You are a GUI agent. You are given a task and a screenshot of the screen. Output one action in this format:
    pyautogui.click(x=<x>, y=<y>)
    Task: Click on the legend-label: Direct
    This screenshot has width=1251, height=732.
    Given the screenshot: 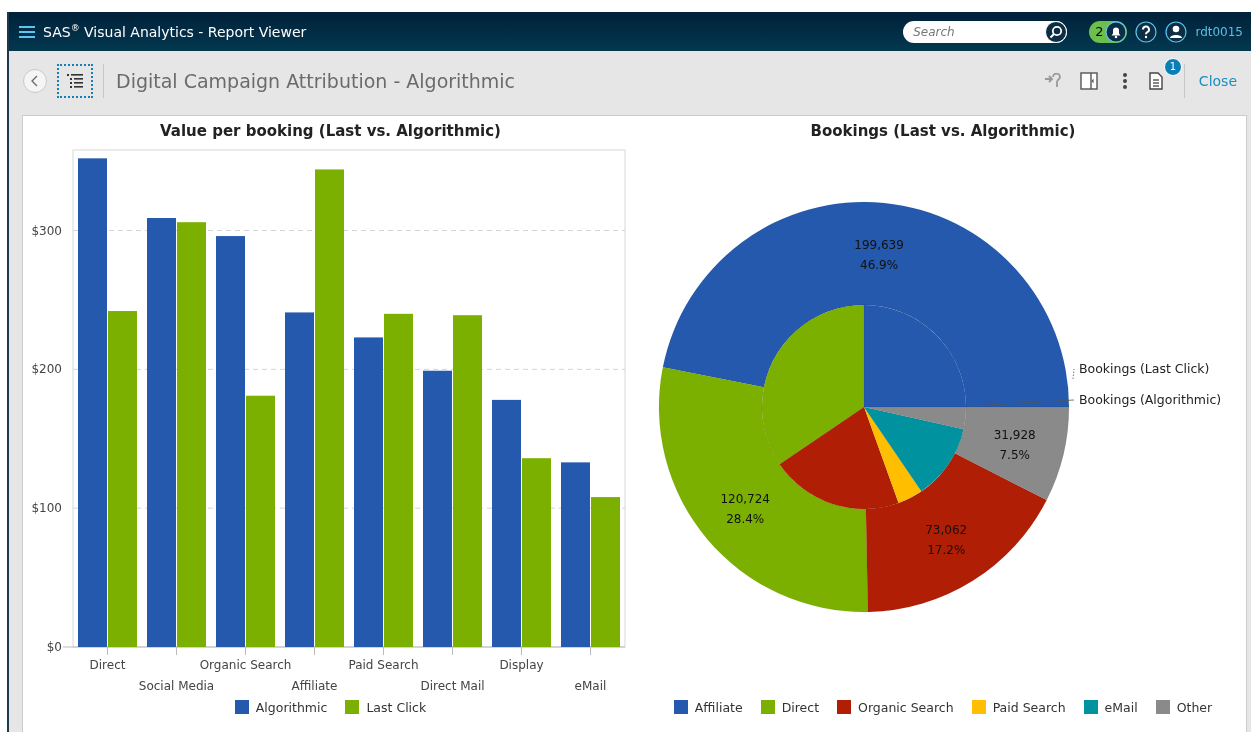 What is the action you would take?
    pyautogui.click(x=800, y=707)
    